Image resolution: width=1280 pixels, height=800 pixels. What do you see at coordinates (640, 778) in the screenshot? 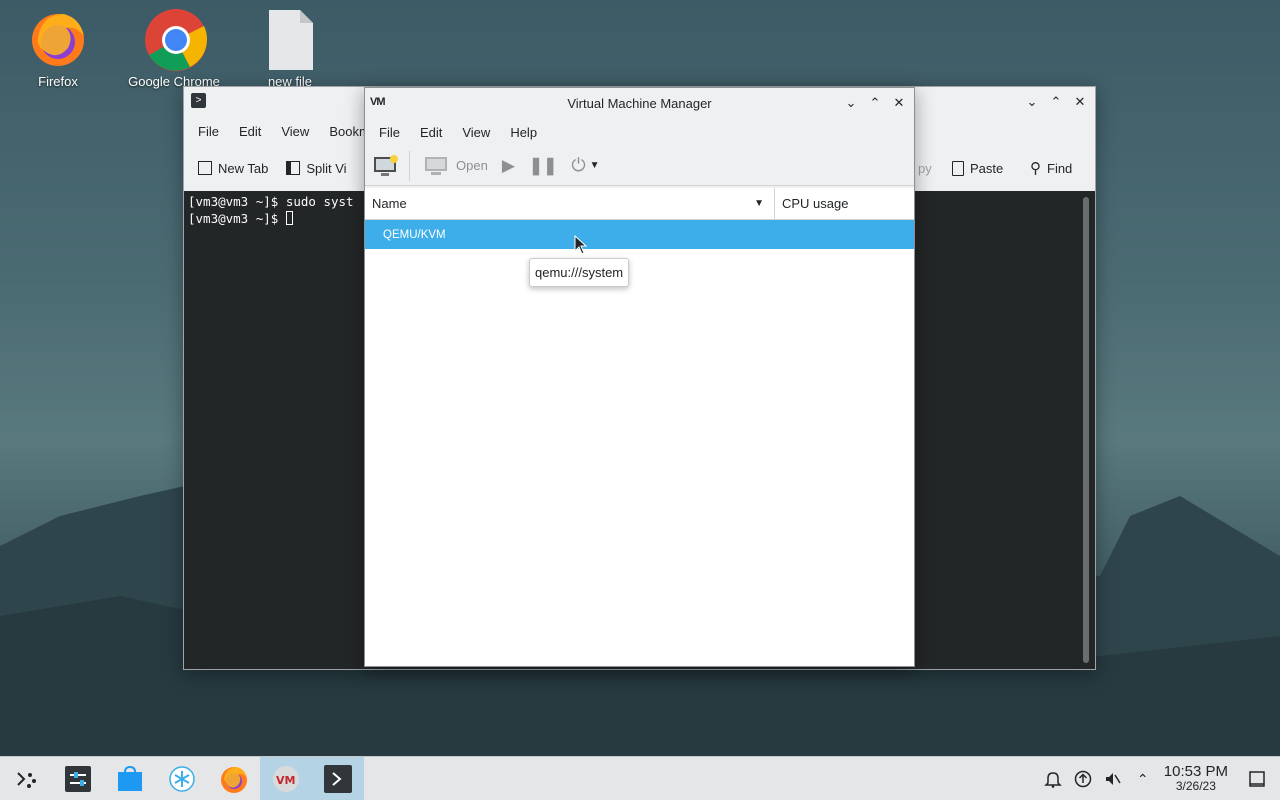
I see `taskbar: VM ⌃ 10:53 PM 3/26/23` at bounding box center [640, 778].